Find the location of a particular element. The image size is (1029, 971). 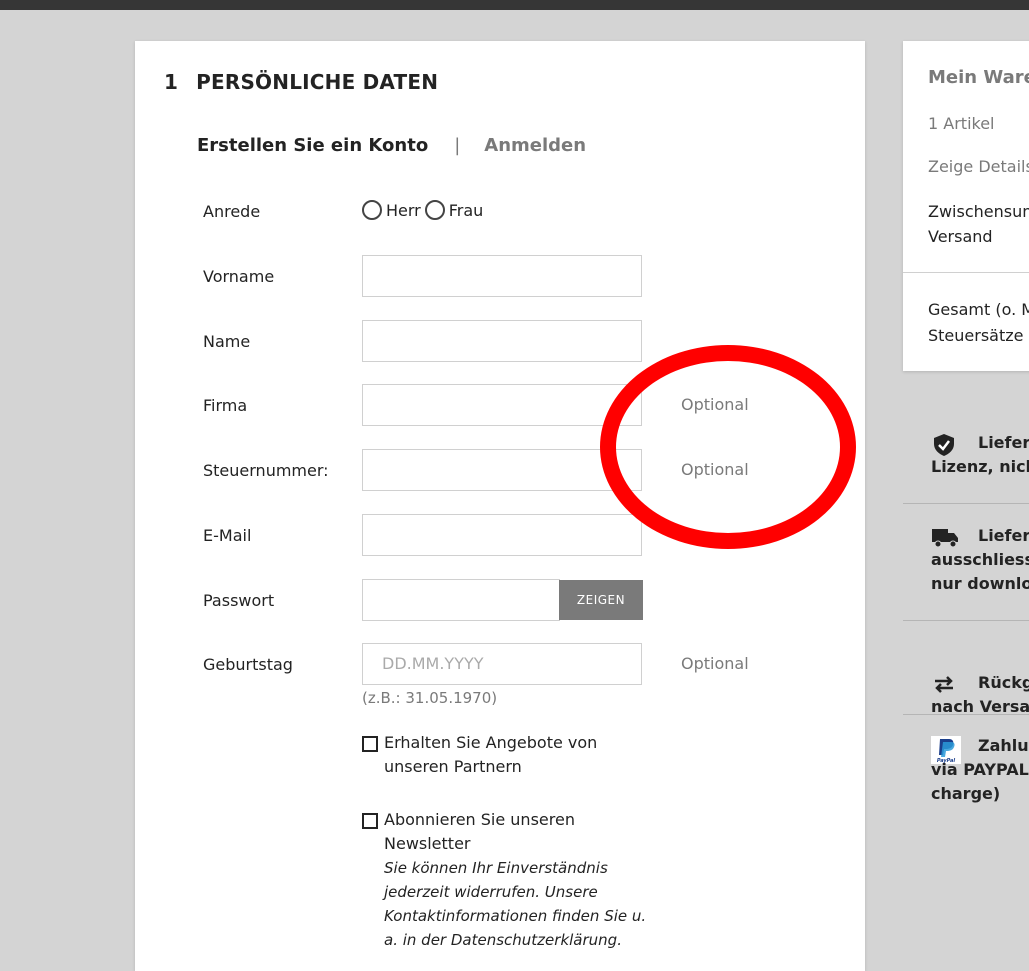

cart-shipping-label: Versand is located at coordinates (960, 236).